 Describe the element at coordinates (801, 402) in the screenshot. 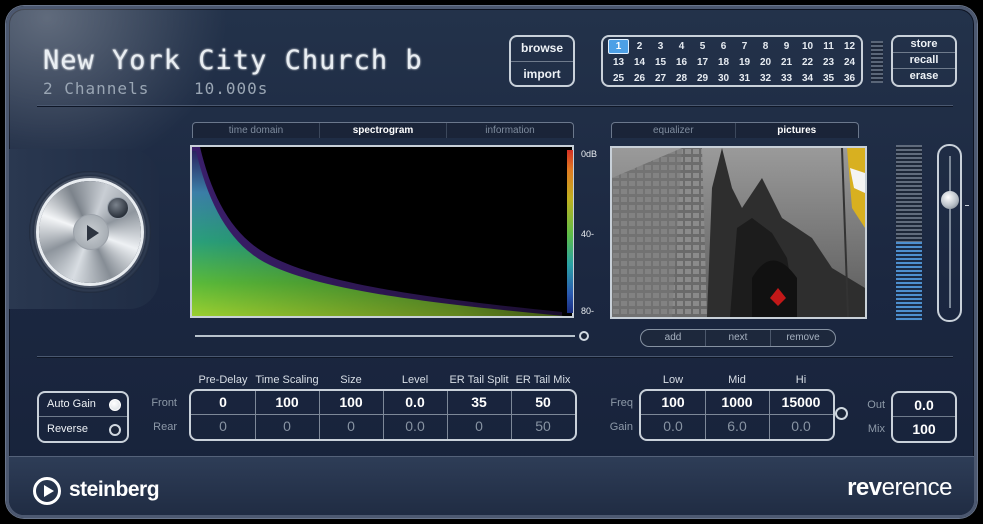

I see `eq-param-value: 15000` at that location.